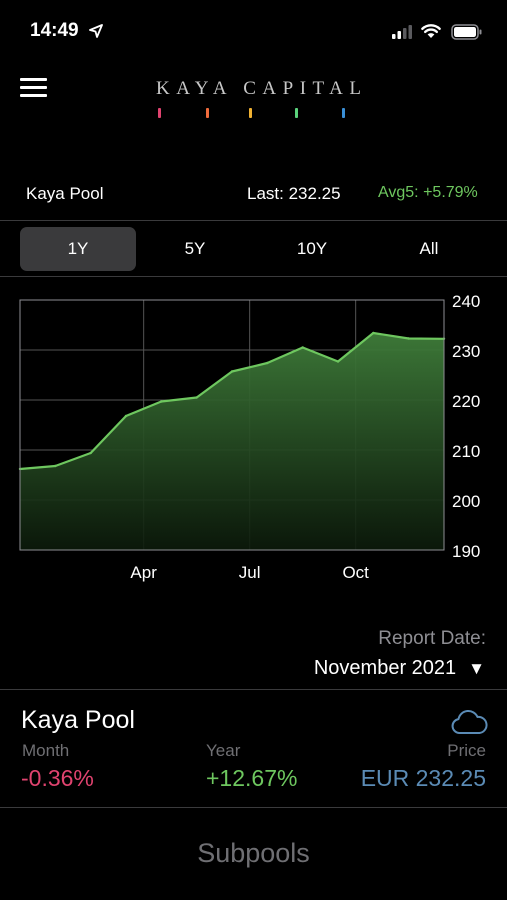 This screenshot has width=507, height=900. What do you see at coordinates (57, 778) in the screenshot?
I see `month-change-value: -0.36%` at bounding box center [57, 778].